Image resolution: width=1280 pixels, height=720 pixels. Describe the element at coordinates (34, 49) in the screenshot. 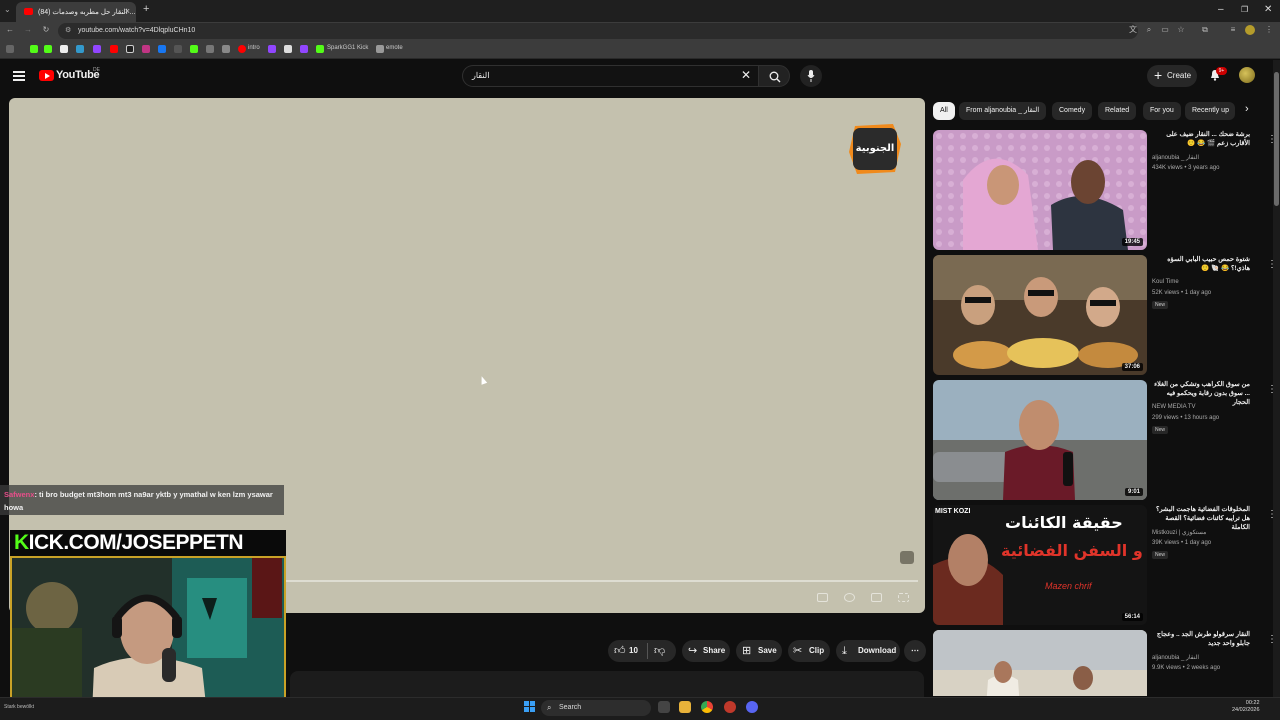

I see `kick-bookmark-icon` at that location.